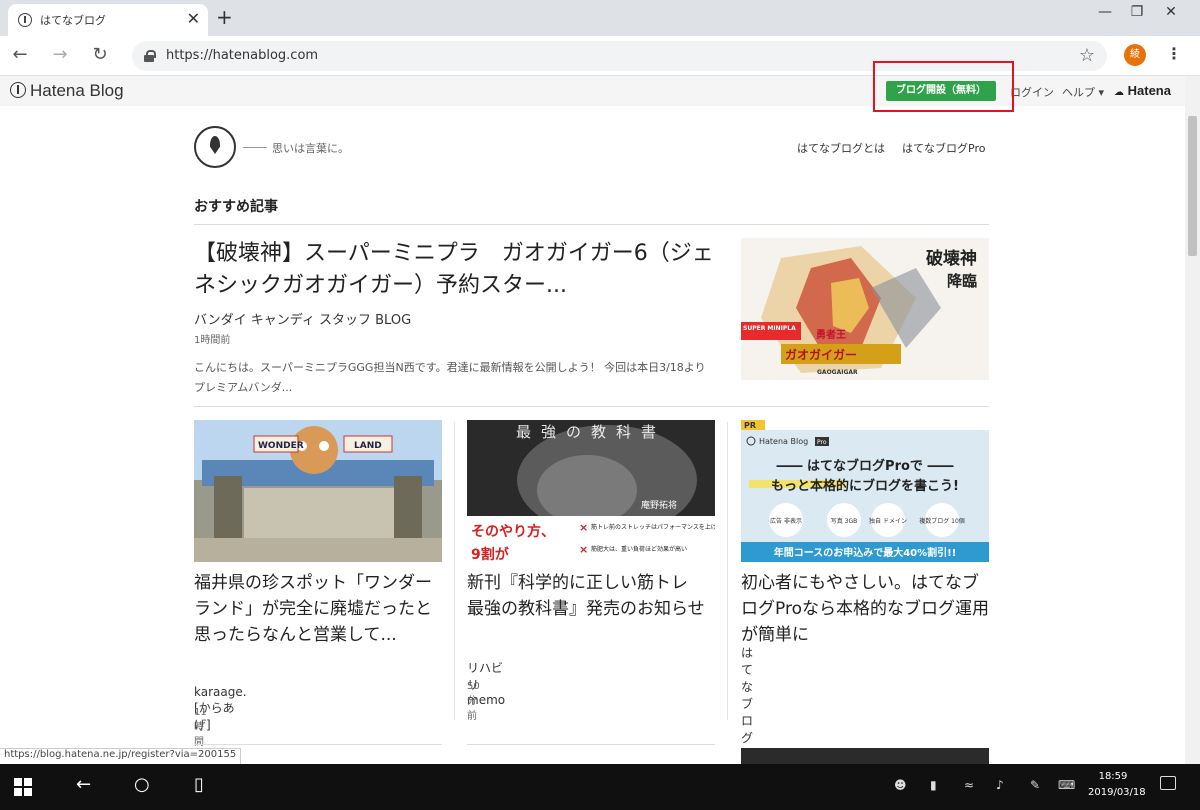 This screenshot has height=810, width=1200. Describe the element at coordinates (1000, 785) in the screenshot. I see `volume-icon: ♪` at that location.